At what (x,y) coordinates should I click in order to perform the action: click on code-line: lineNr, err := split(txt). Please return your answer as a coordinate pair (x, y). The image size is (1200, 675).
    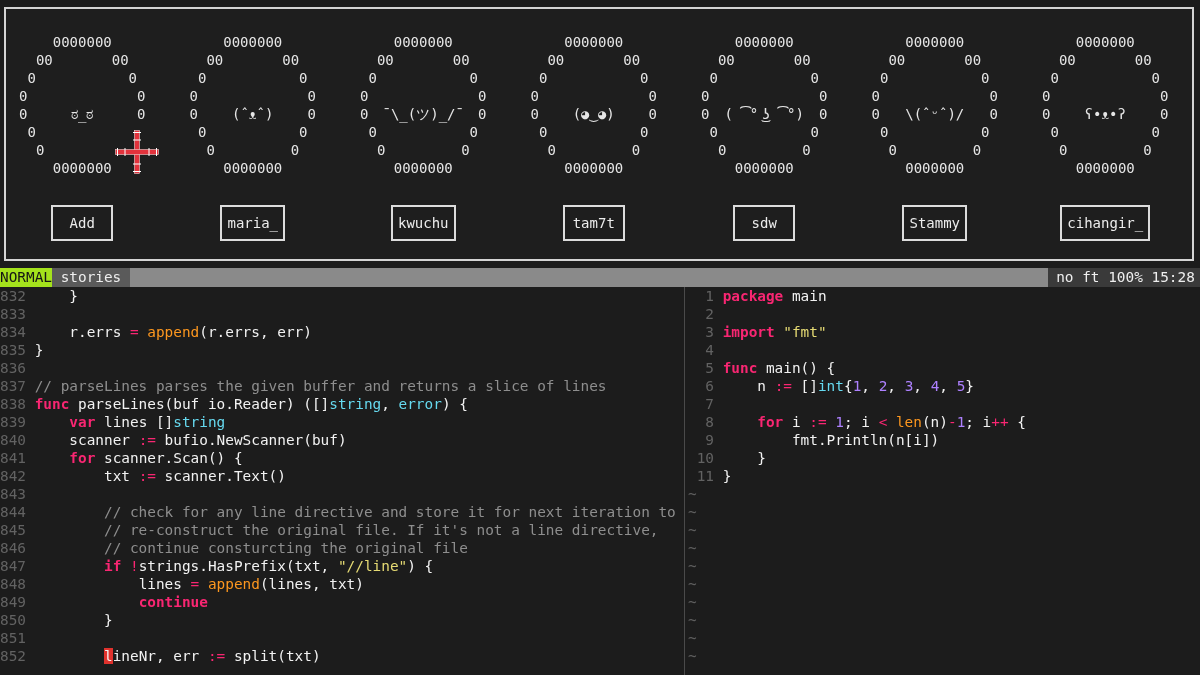
    Looking at the image, I should click on (212, 656).